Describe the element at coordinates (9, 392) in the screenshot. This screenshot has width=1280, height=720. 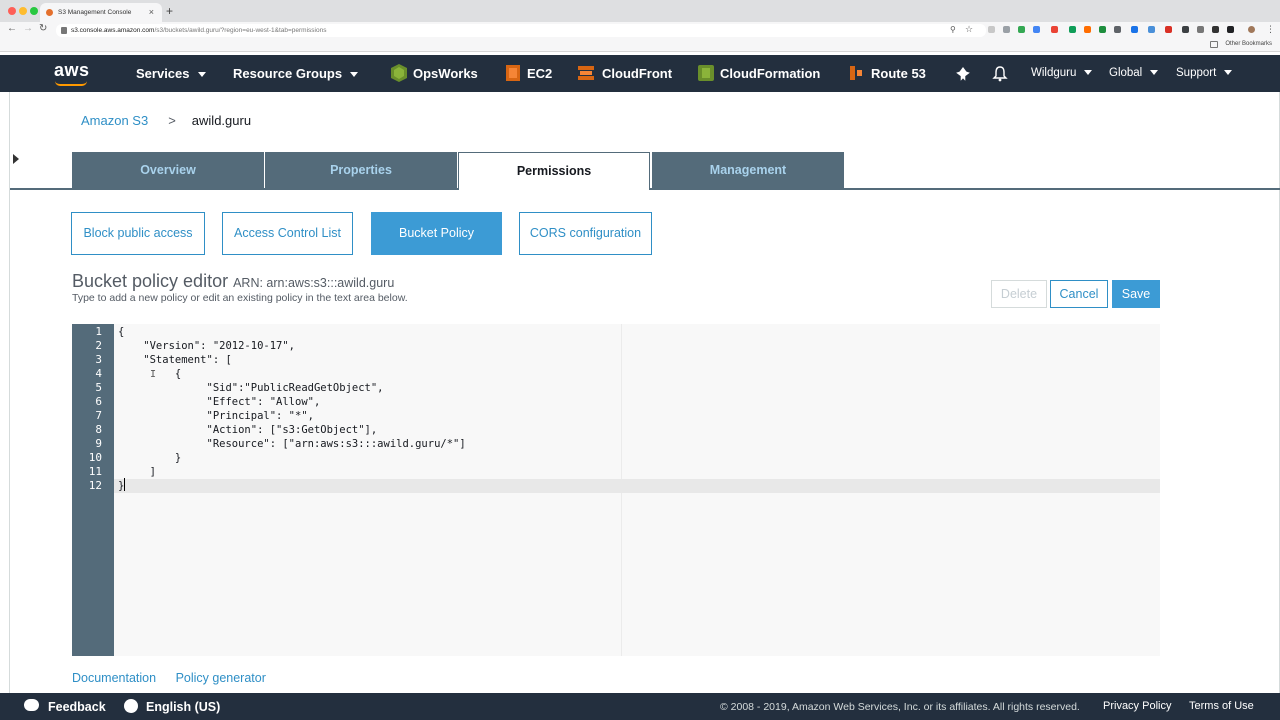
I see `side-panel-toggle` at that location.